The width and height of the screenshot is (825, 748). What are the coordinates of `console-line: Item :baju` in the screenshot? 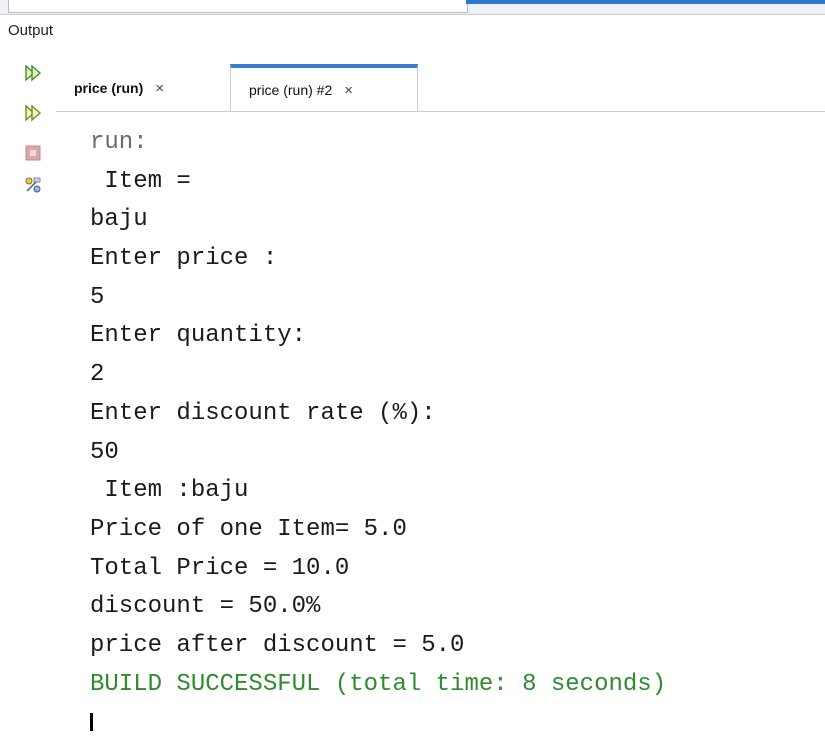 It's located at (169, 491).